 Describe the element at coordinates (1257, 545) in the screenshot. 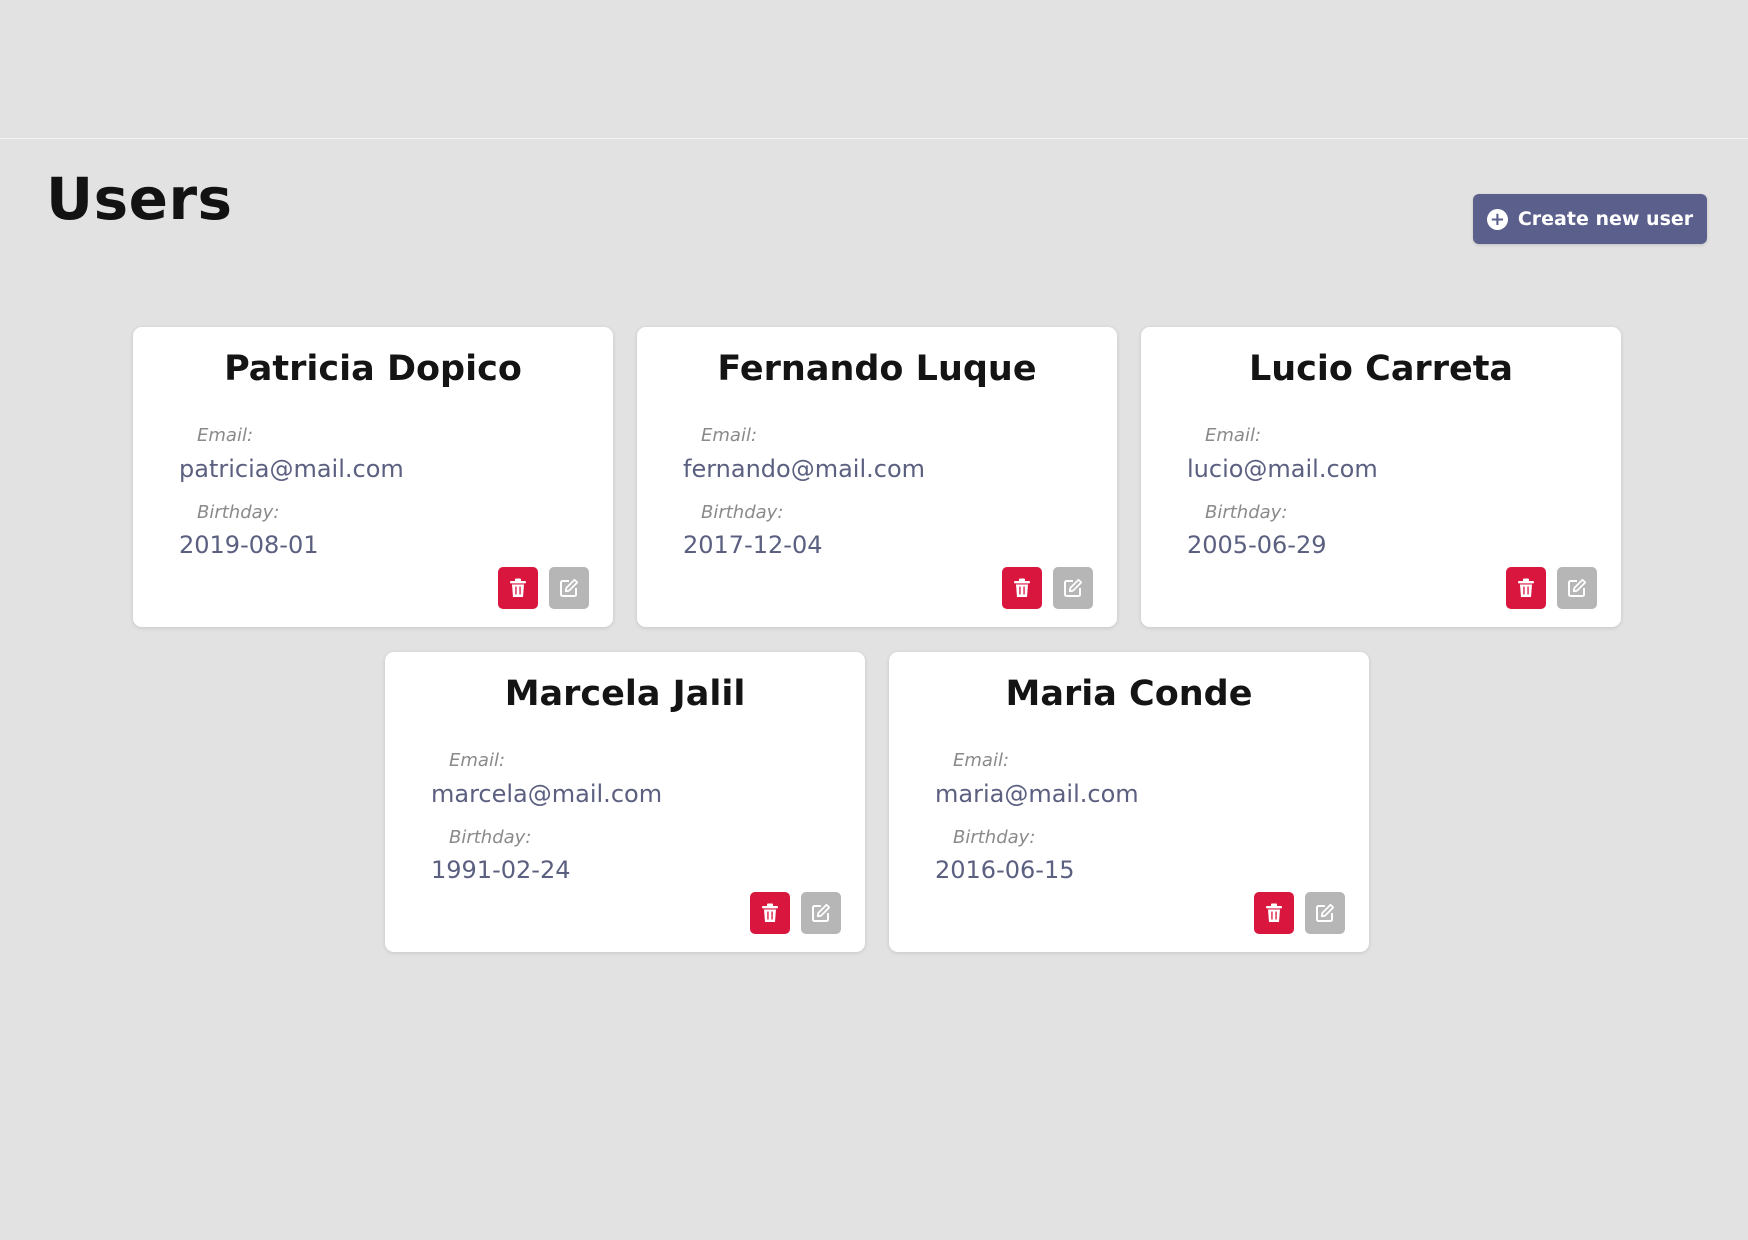

I see `user-birthday: 2005-06-29` at that location.